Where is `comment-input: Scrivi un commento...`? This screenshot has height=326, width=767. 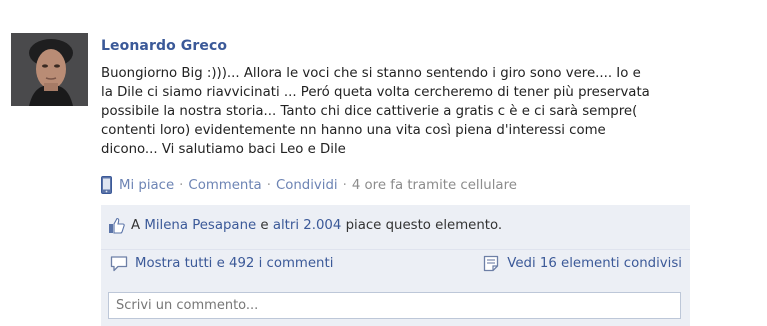 comment-input: Scrivi un commento... is located at coordinates (394, 305).